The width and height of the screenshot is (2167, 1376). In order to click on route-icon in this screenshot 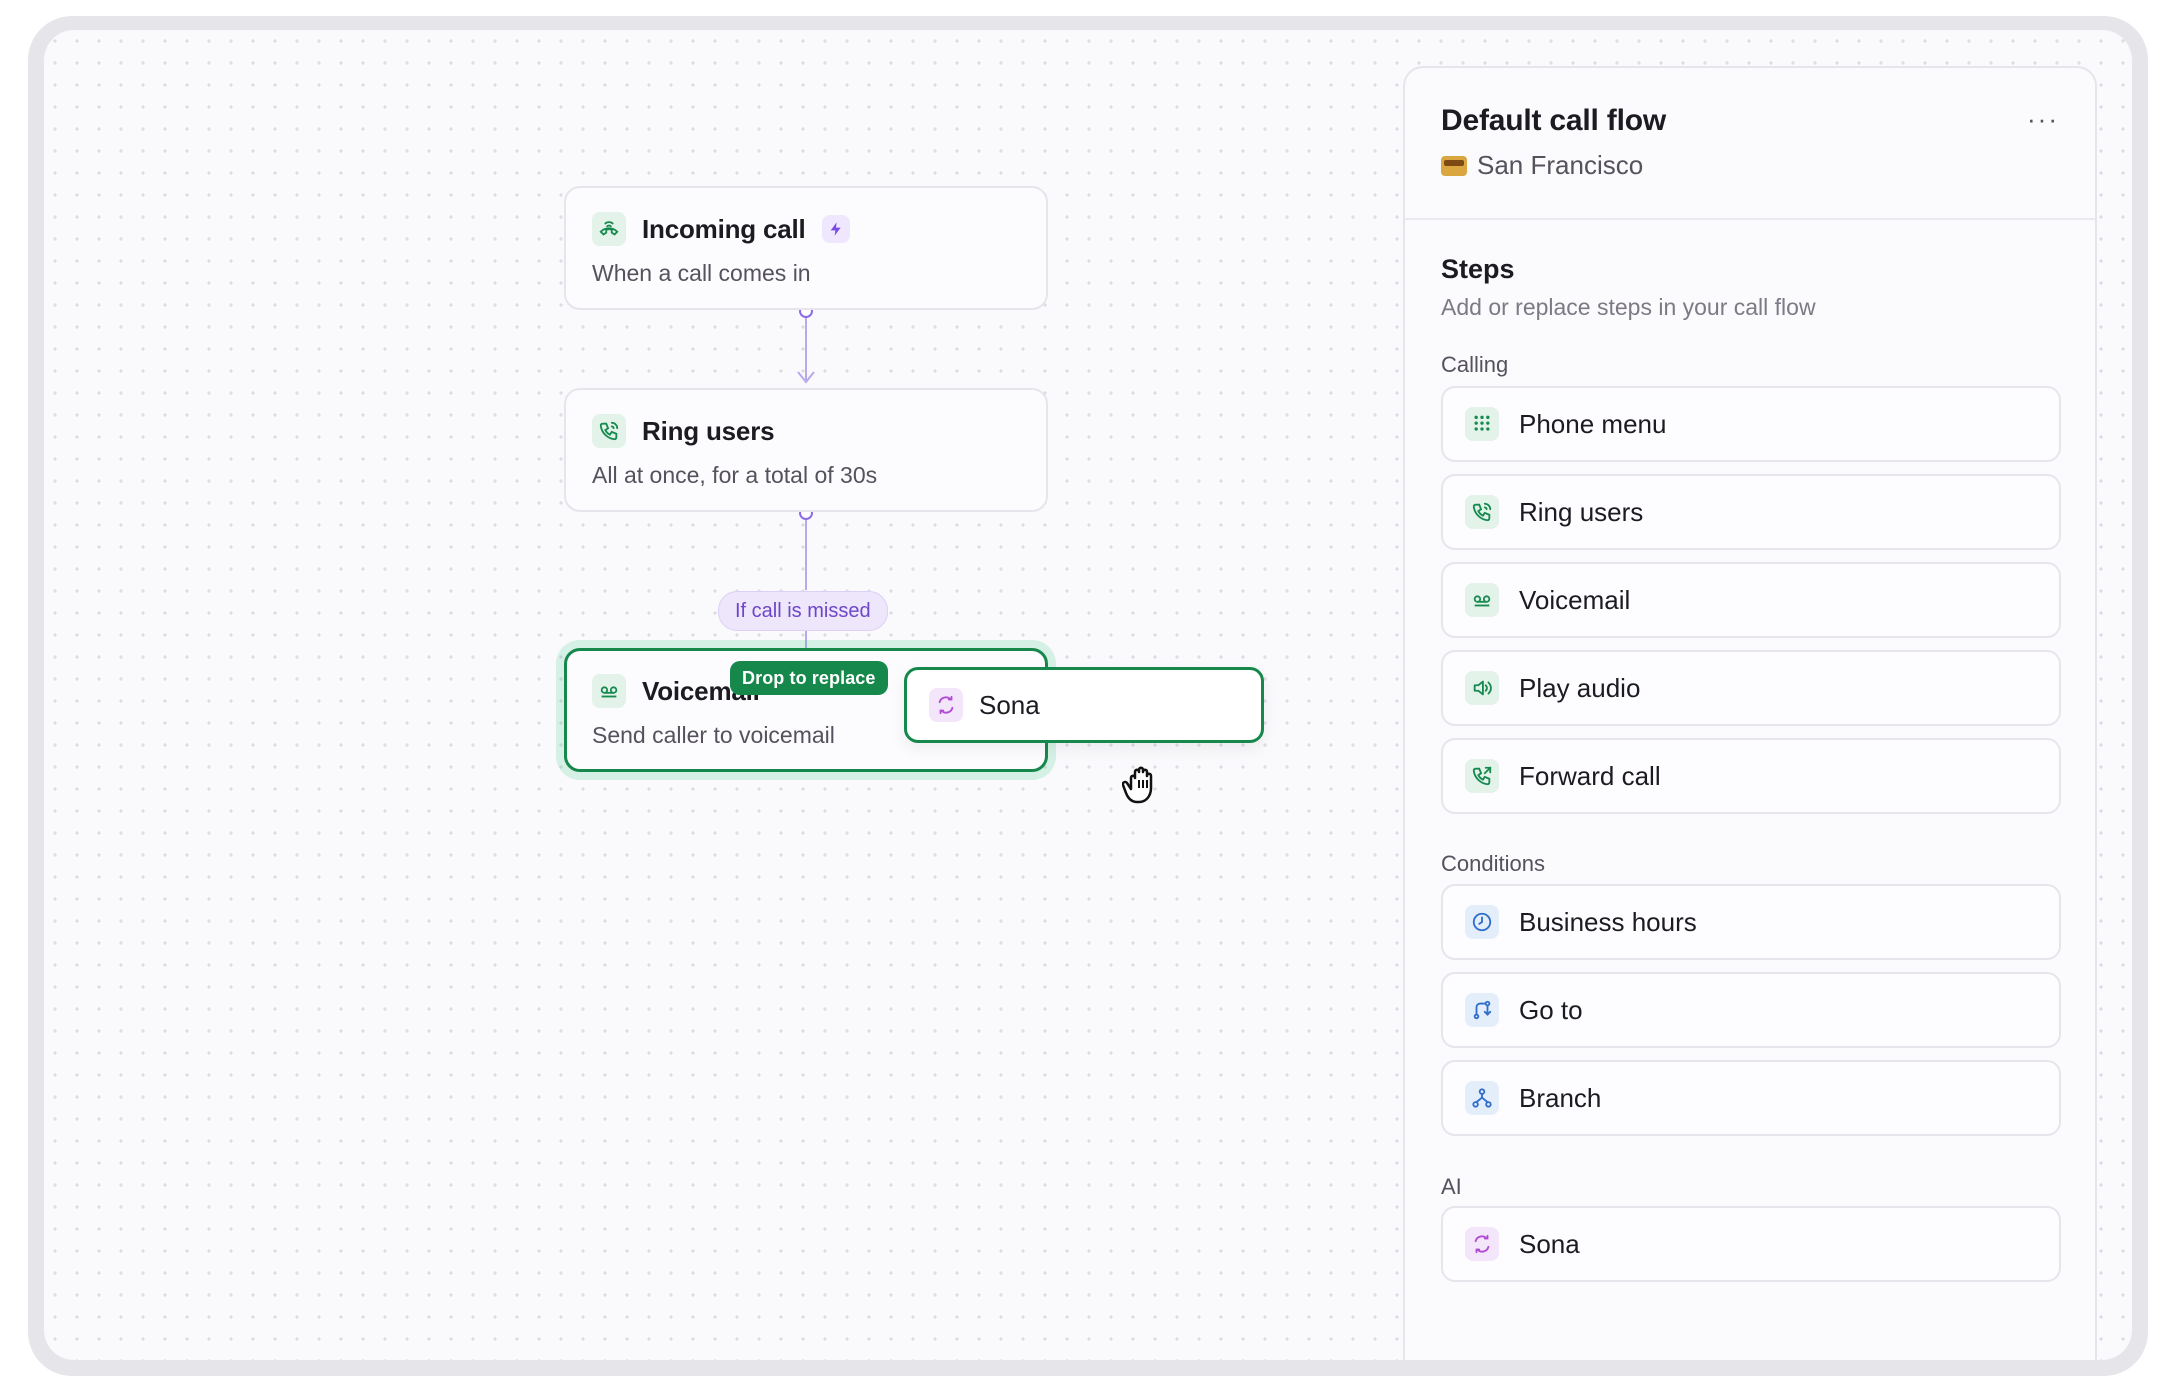, I will do `click(1482, 1010)`.